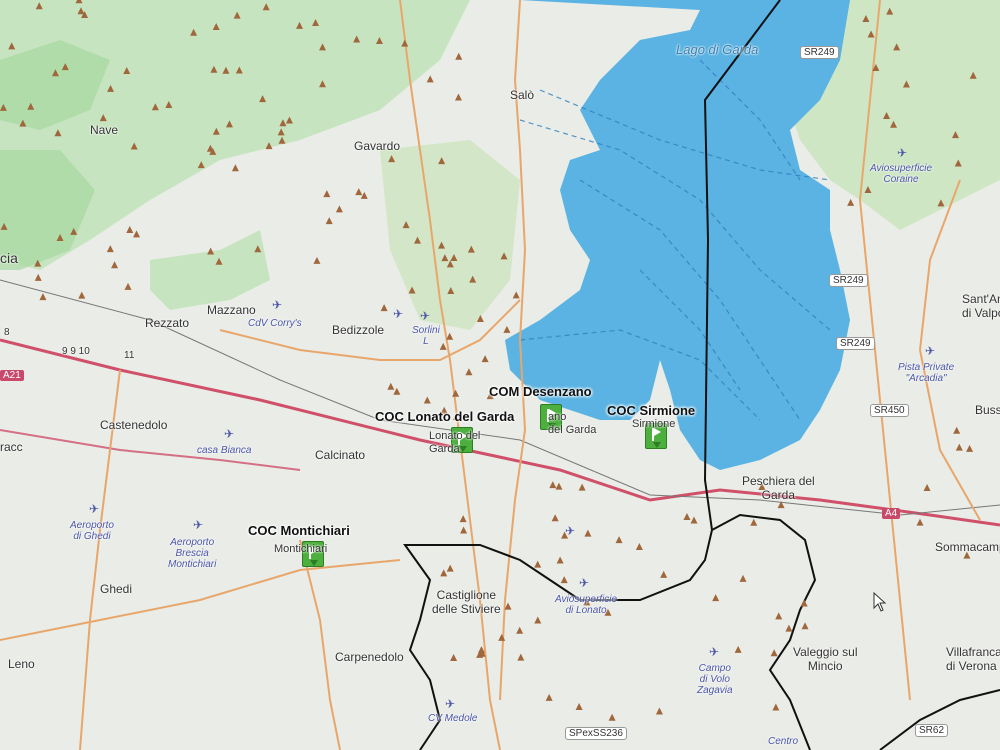 The width and height of the screenshot is (1000, 750). Describe the element at coordinates (453, 718) in the screenshot. I see `airfield-cv-medole: CV Medole` at that location.